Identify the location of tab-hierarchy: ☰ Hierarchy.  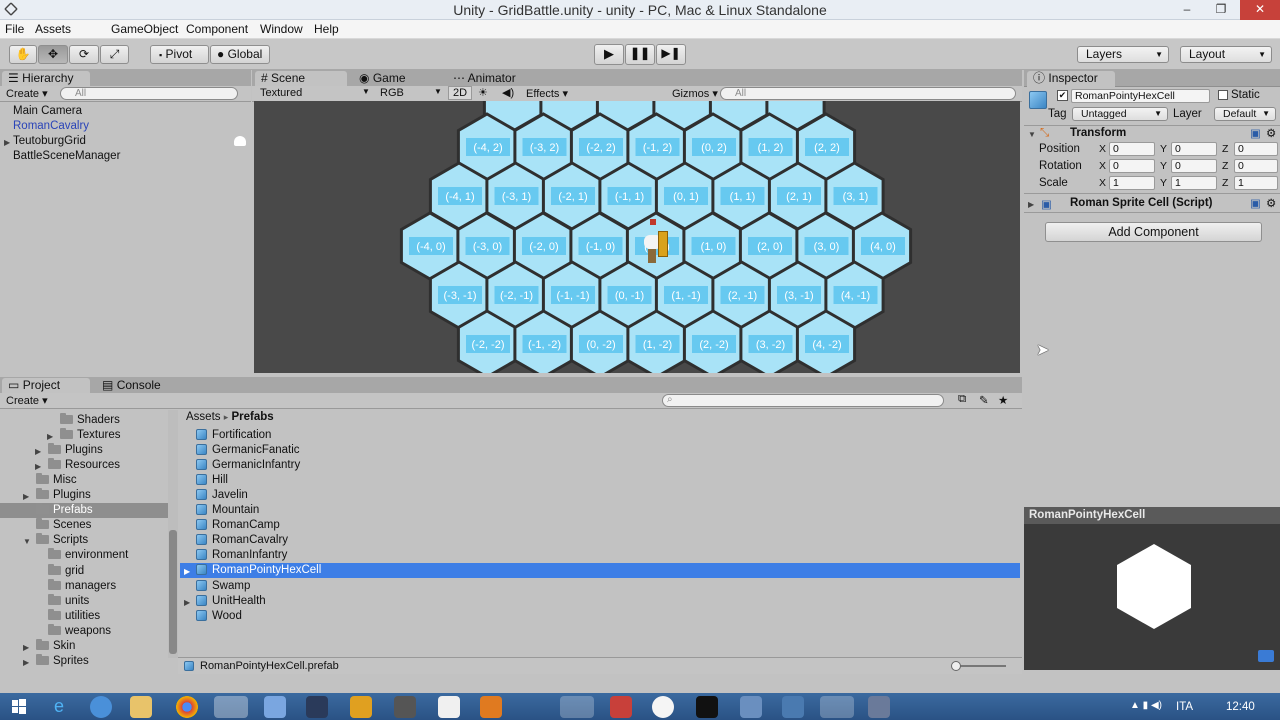
(46, 79).